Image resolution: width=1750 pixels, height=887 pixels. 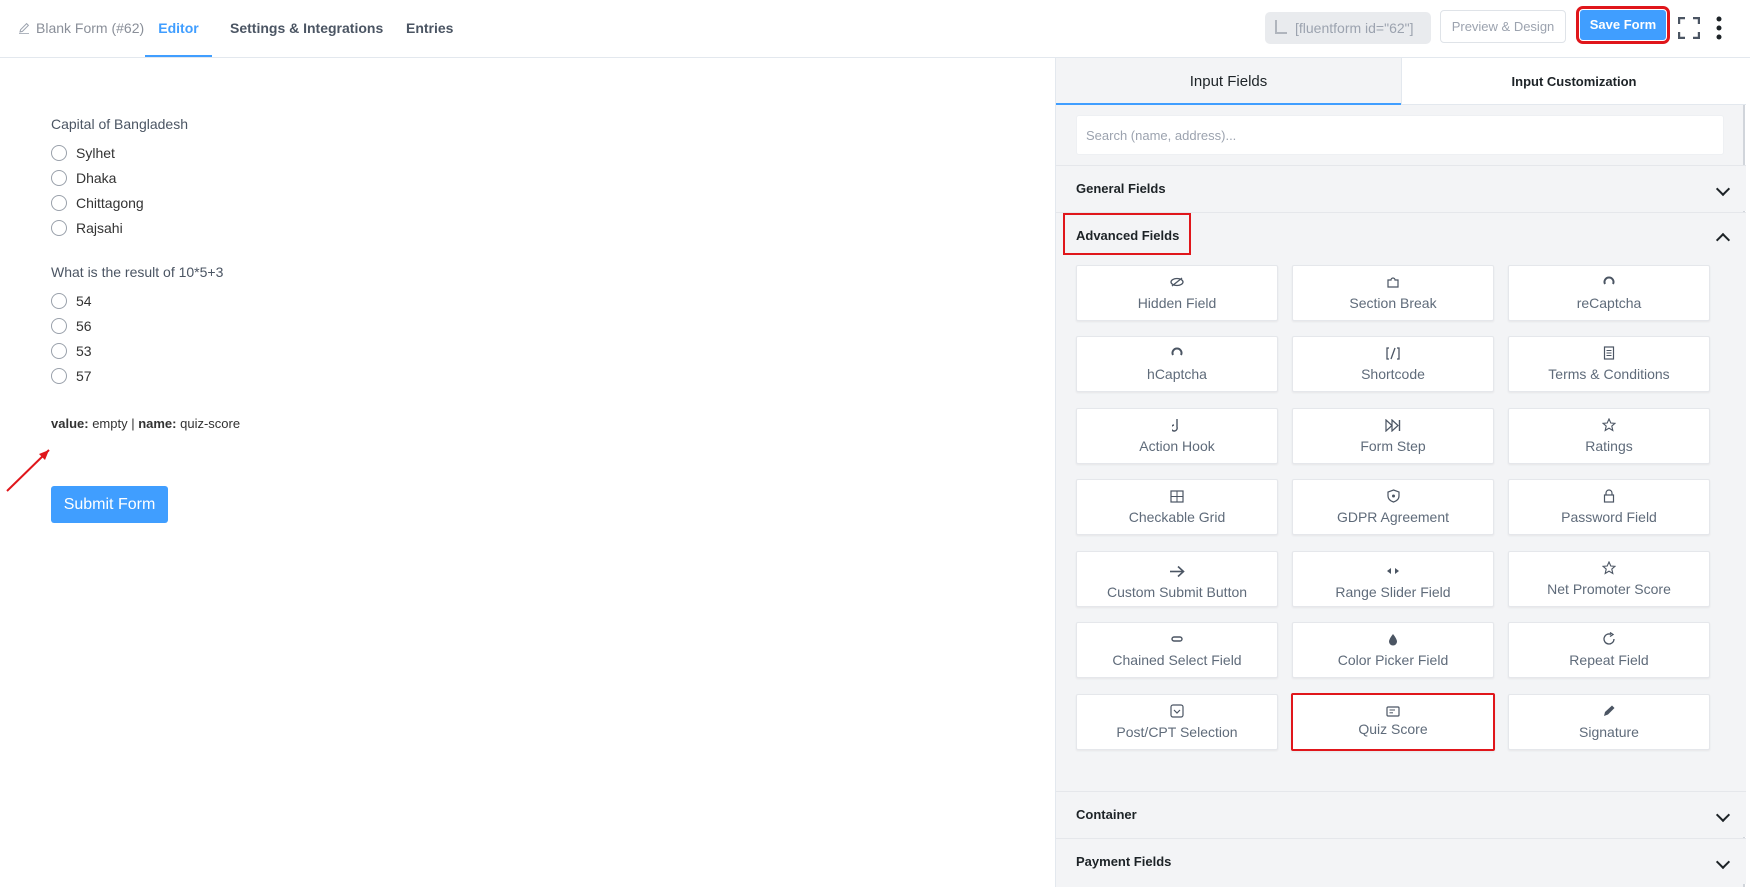 I want to click on field-quiz-score: Quiz Score, so click(x=1393, y=722).